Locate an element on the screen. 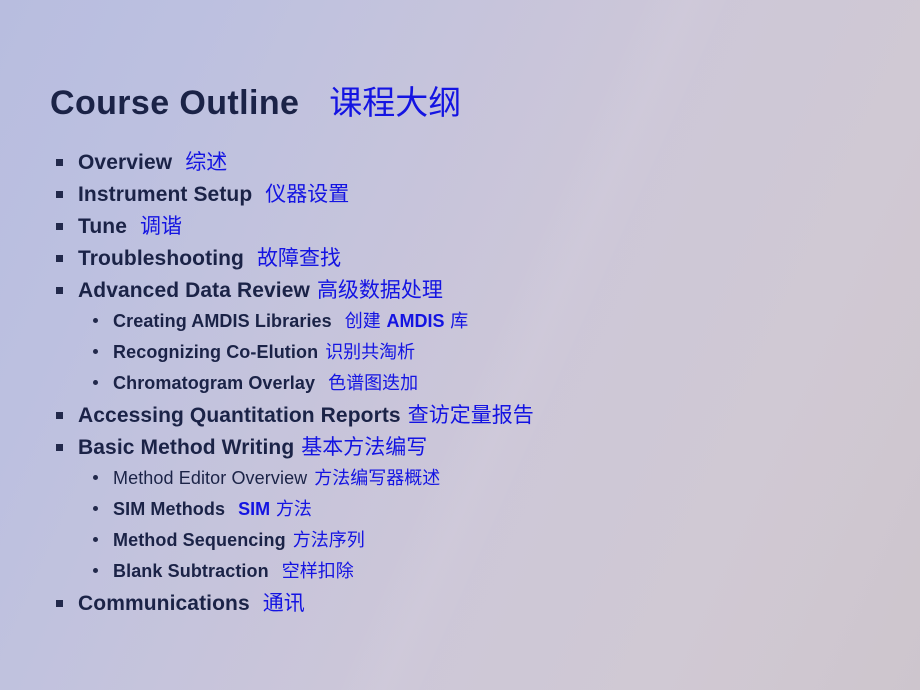  outline-item-english: Method Sequencing is located at coordinates (199, 540).